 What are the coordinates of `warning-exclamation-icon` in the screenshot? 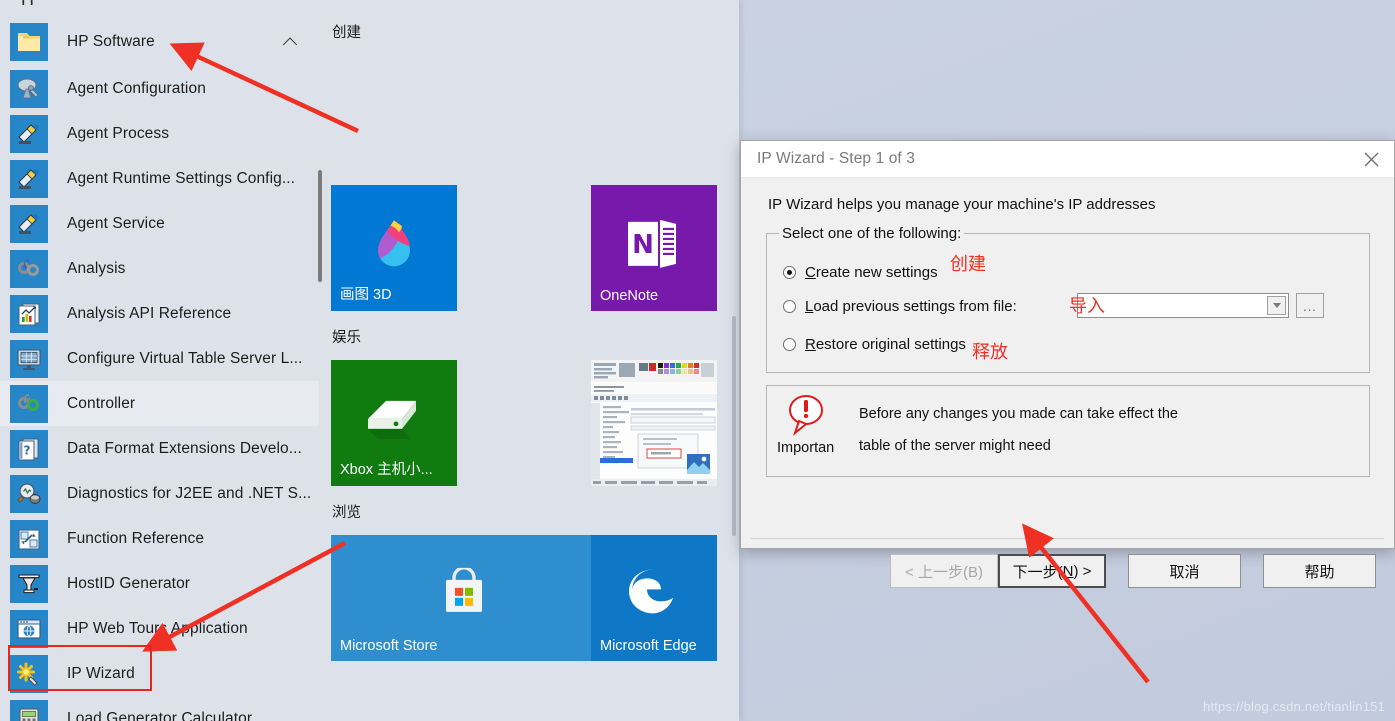 It's located at (809, 417).